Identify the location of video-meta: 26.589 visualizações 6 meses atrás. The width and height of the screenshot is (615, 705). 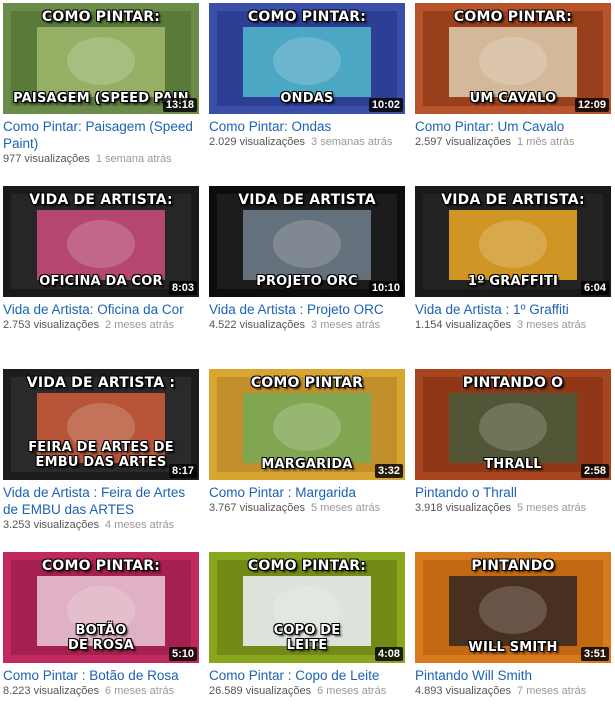
(307, 691).